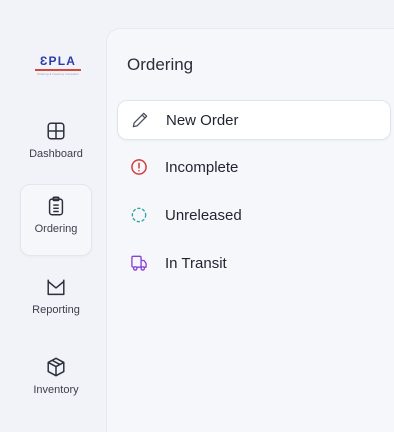 This screenshot has height=432, width=394. Describe the element at coordinates (56, 390) in the screenshot. I see `sidebar-item-label: Inventory` at that location.